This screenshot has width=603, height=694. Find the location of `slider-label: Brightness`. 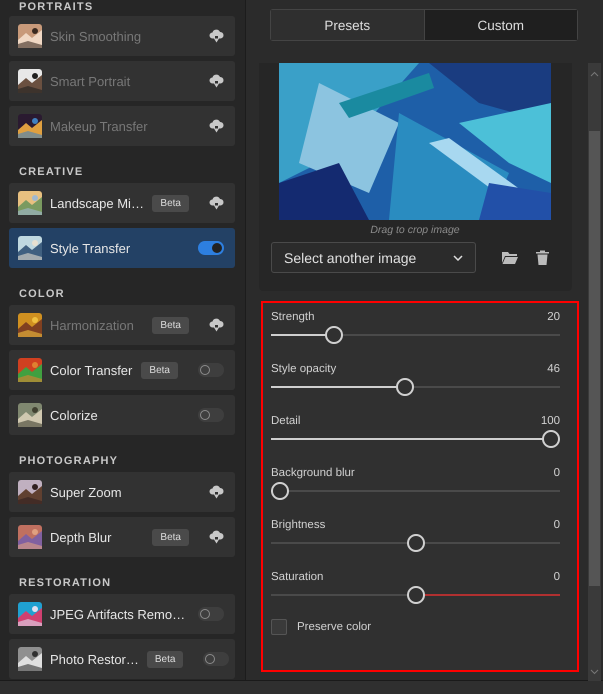

slider-label: Brightness is located at coordinates (298, 525).